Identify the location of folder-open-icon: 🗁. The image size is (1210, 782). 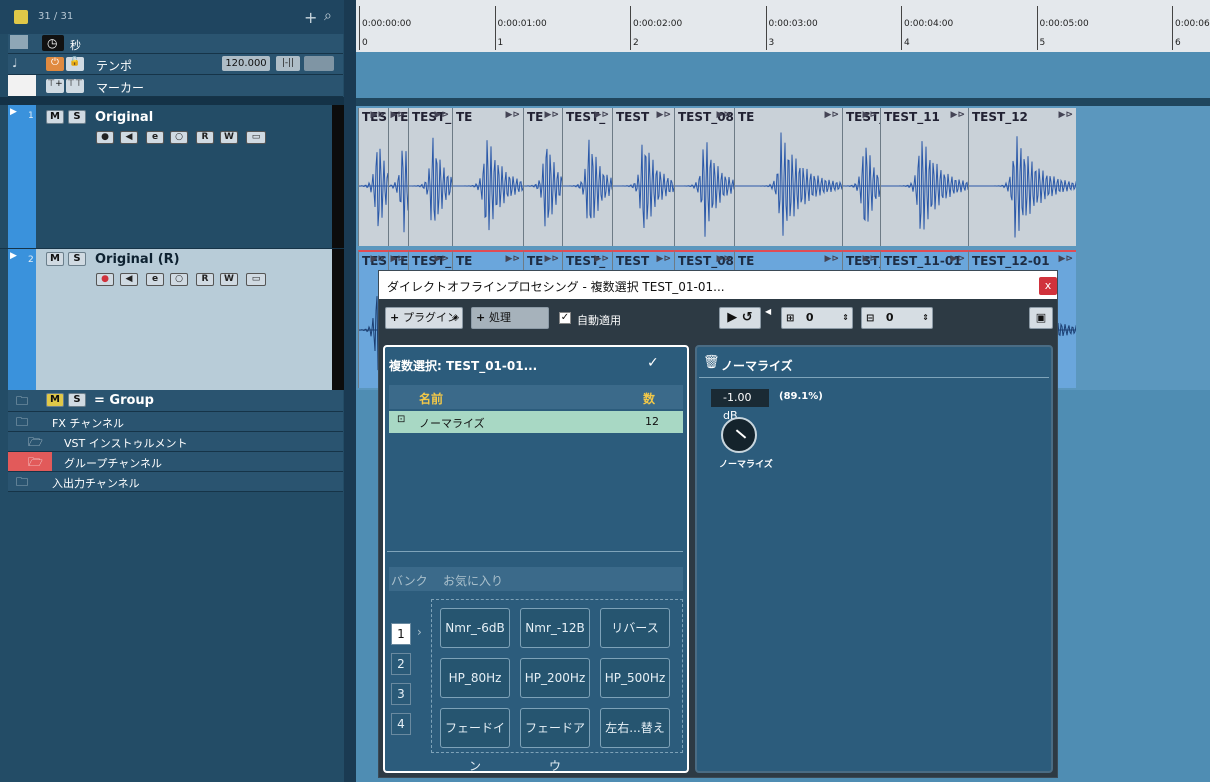
(35, 442).